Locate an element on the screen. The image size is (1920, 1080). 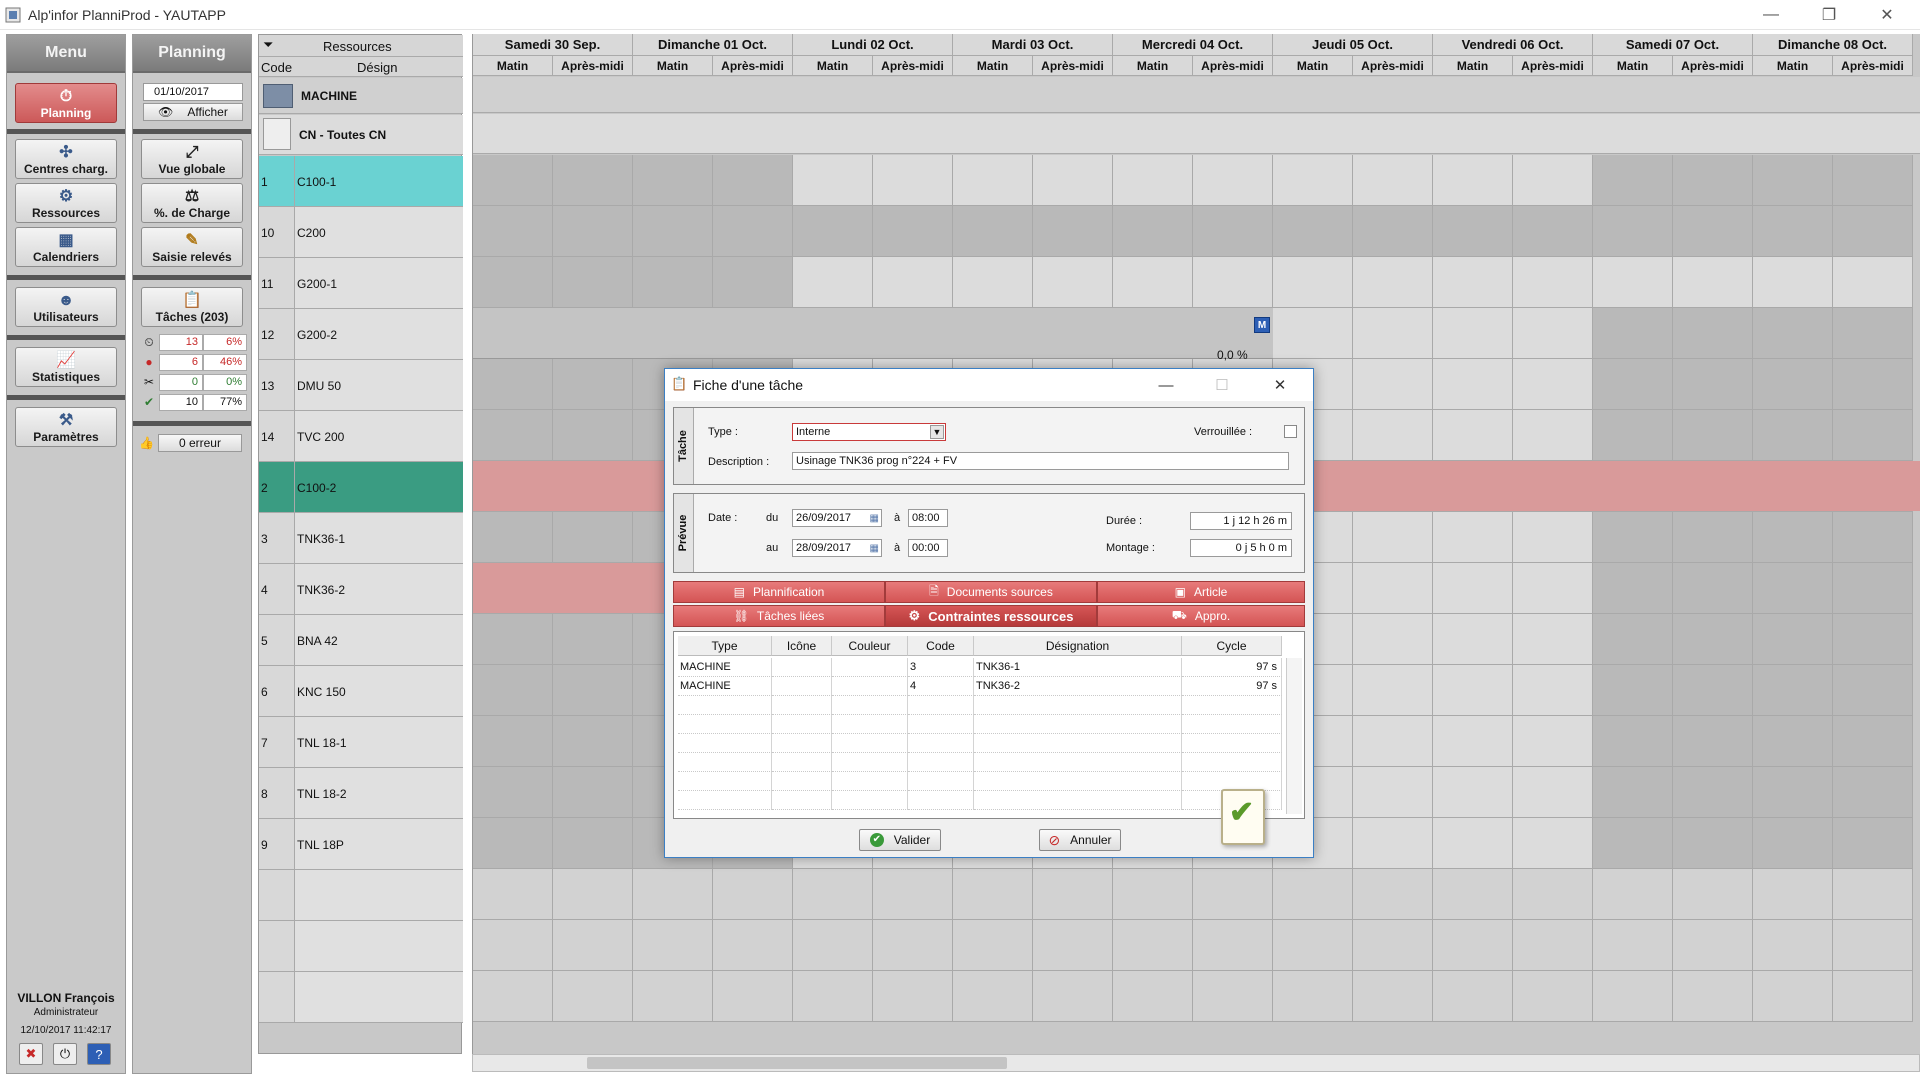
grid-header: Cycle is located at coordinates (1232, 646).